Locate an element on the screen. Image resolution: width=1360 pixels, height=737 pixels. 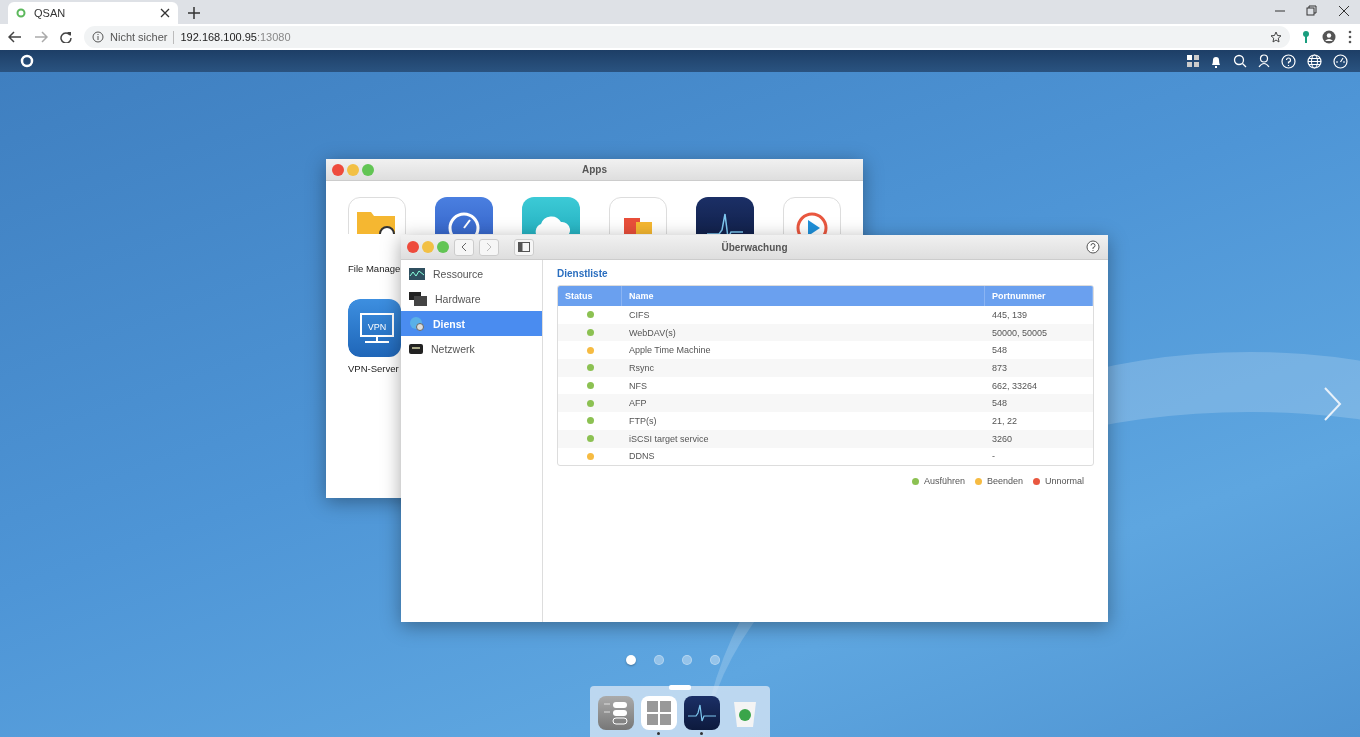
column-header: Portnummer is located at coordinates (1039, 296).